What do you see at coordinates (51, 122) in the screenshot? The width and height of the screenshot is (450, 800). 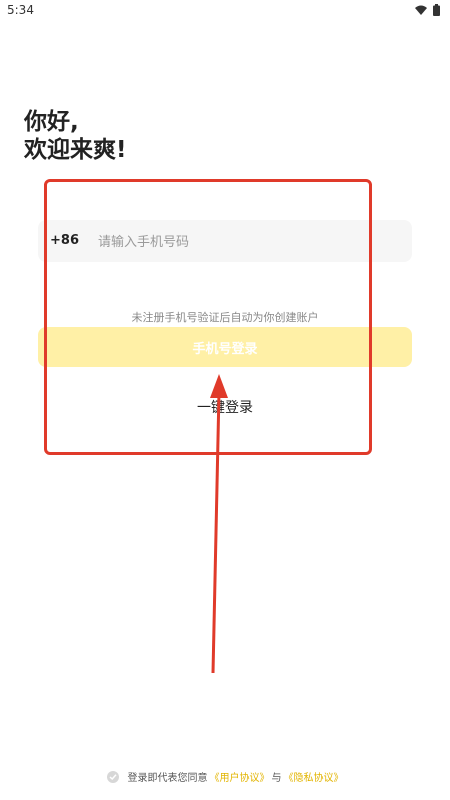 I see `greeting-line-1: 你好,` at bounding box center [51, 122].